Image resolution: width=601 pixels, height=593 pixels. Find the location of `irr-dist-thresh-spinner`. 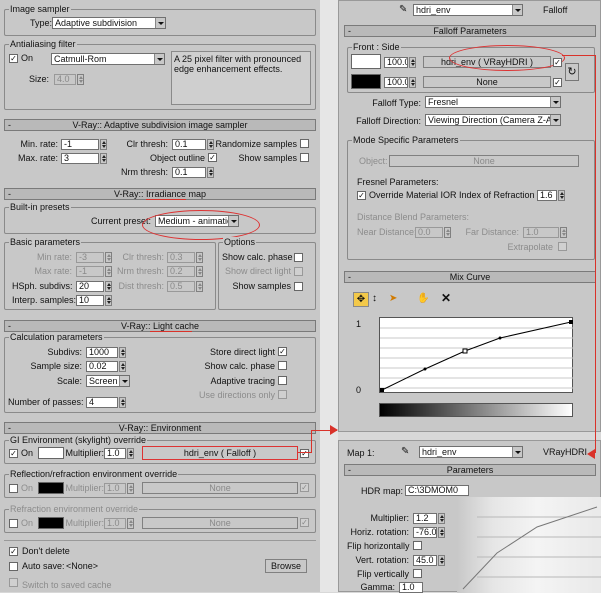

irr-dist-thresh-spinner is located at coordinates (199, 286).